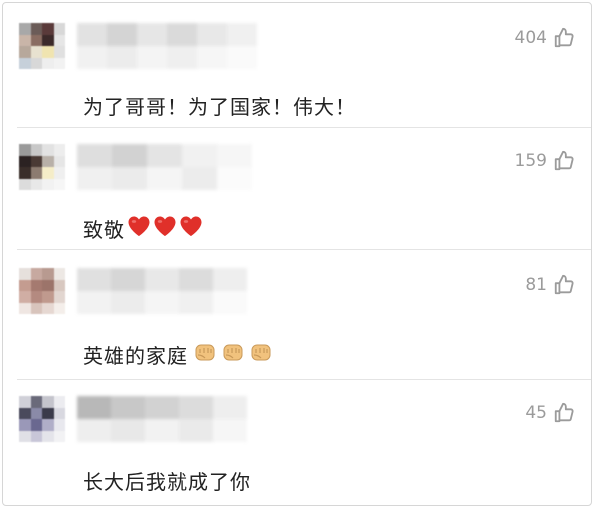  I want to click on comment-text: 英雄的家庭, so click(177, 354).